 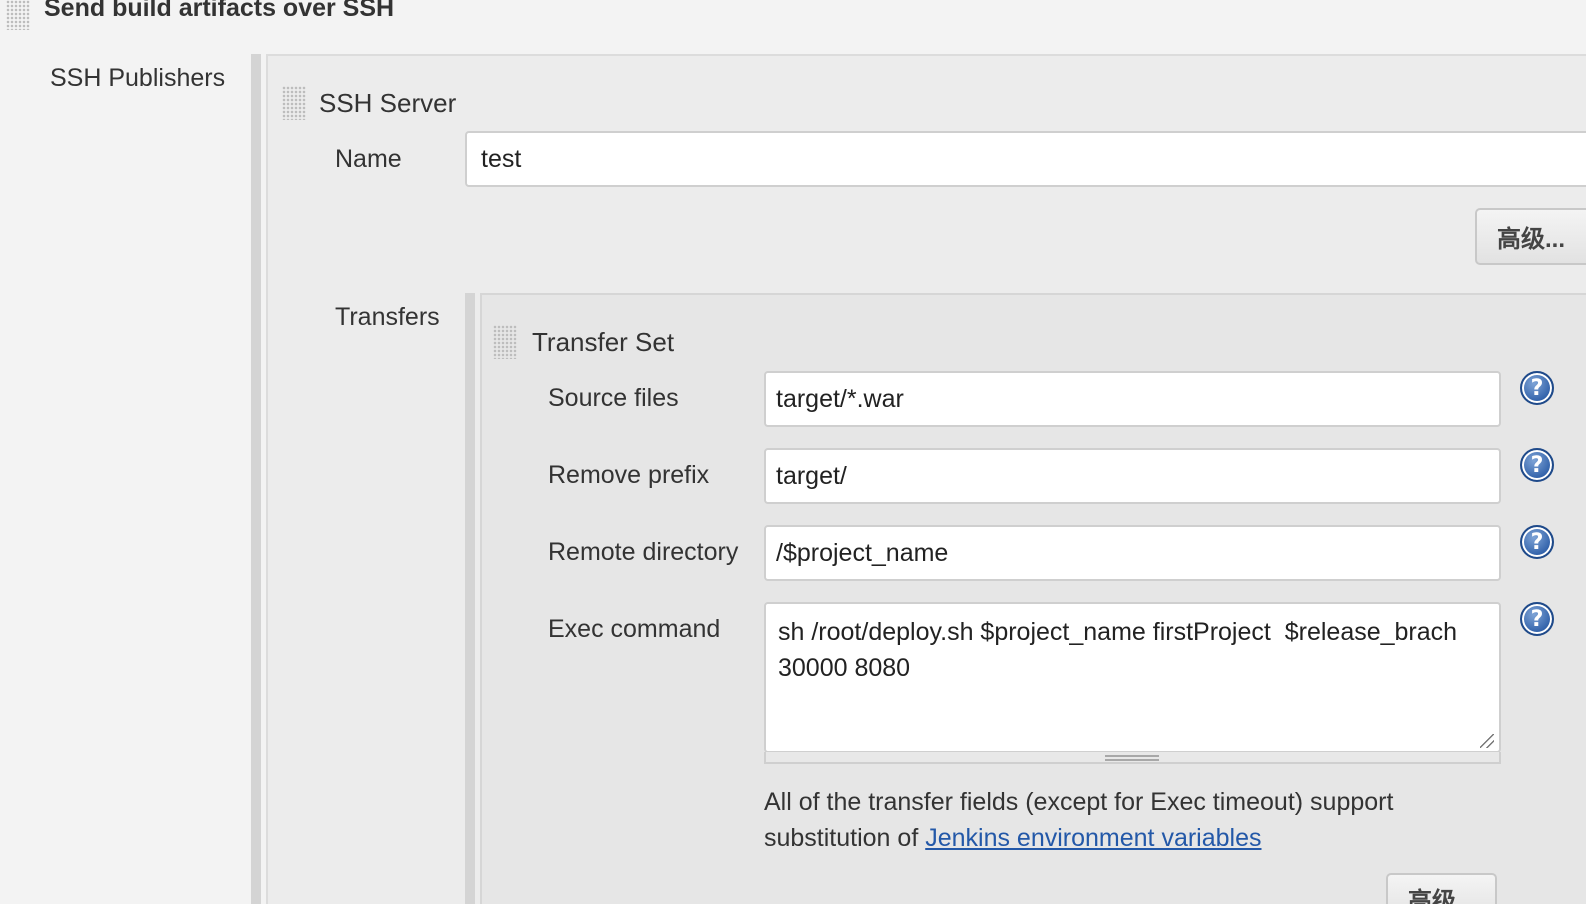 I want to click on ssh-publishers-label: SSH Publishers, so click(x=138, y=78).